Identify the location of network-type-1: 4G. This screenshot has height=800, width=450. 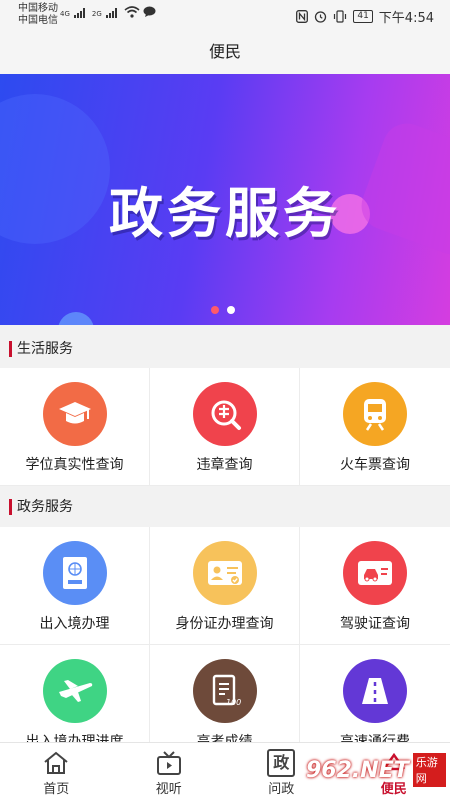
(65, 14).